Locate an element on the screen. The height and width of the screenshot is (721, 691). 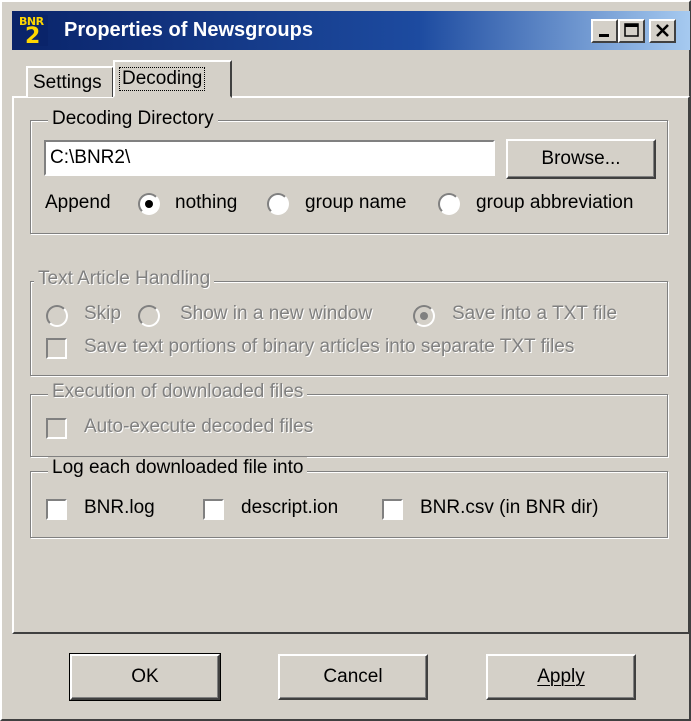
title-bar: BNR 2 Properties of Newsgroups is located at coordinates (351, 30).